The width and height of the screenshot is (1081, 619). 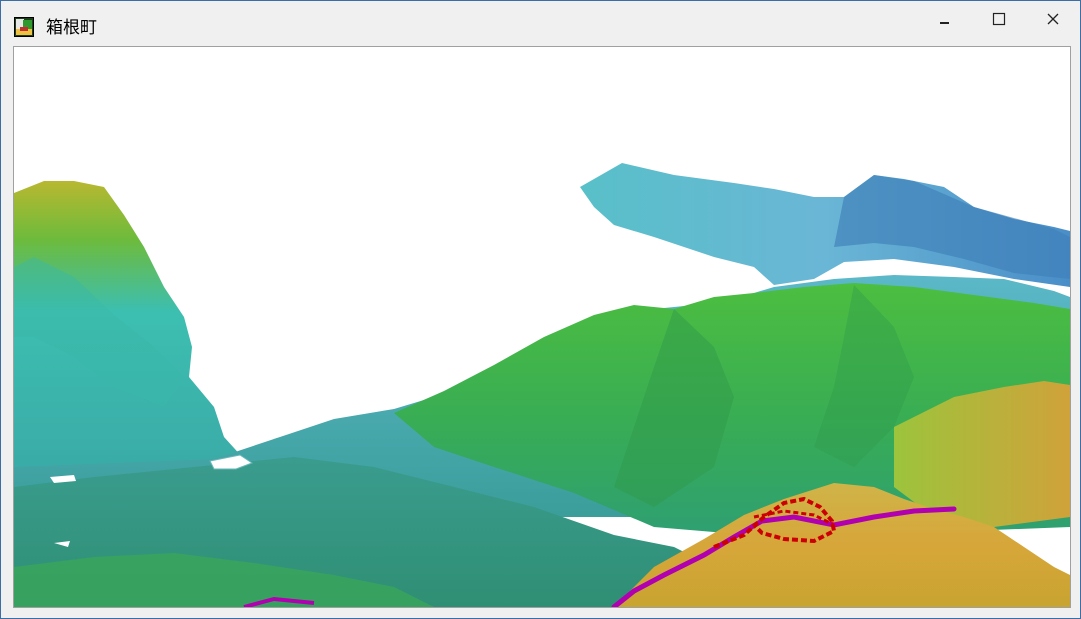 I want to click on close-icon, so click(x=1053, y=19).